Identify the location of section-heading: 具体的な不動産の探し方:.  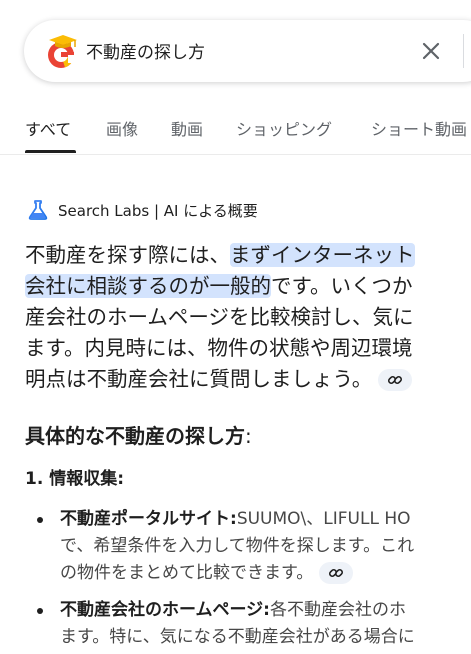
(138, 434).